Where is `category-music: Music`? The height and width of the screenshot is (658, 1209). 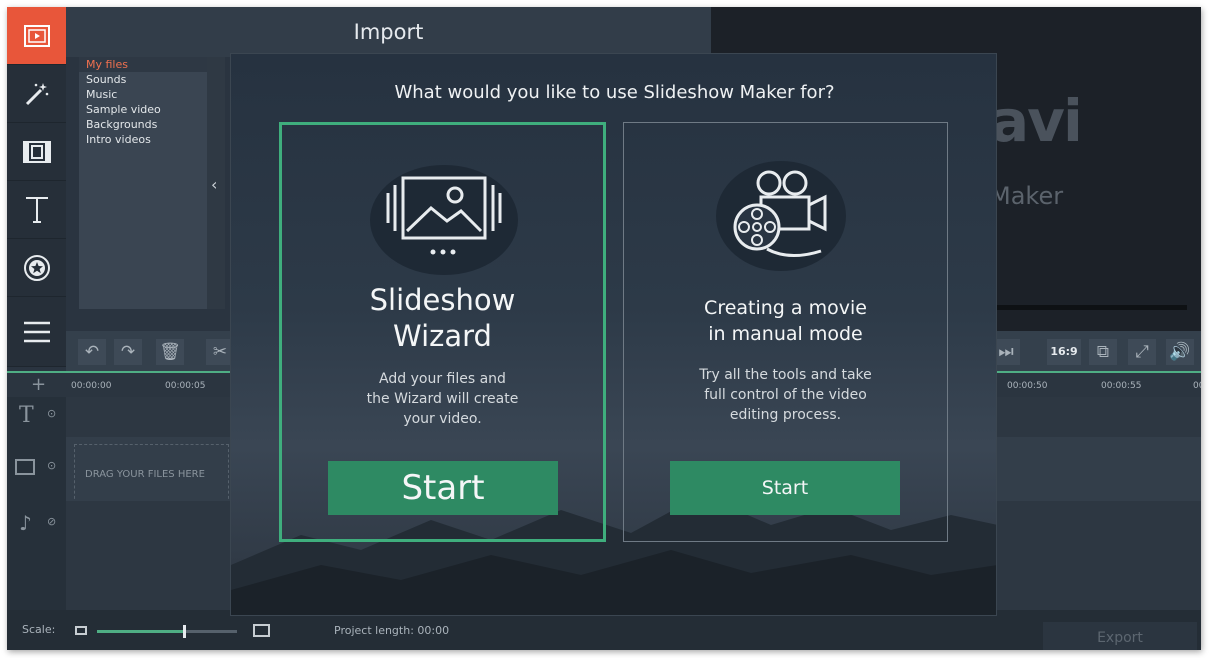
category-music: Music is located at coordinates (143, 94).